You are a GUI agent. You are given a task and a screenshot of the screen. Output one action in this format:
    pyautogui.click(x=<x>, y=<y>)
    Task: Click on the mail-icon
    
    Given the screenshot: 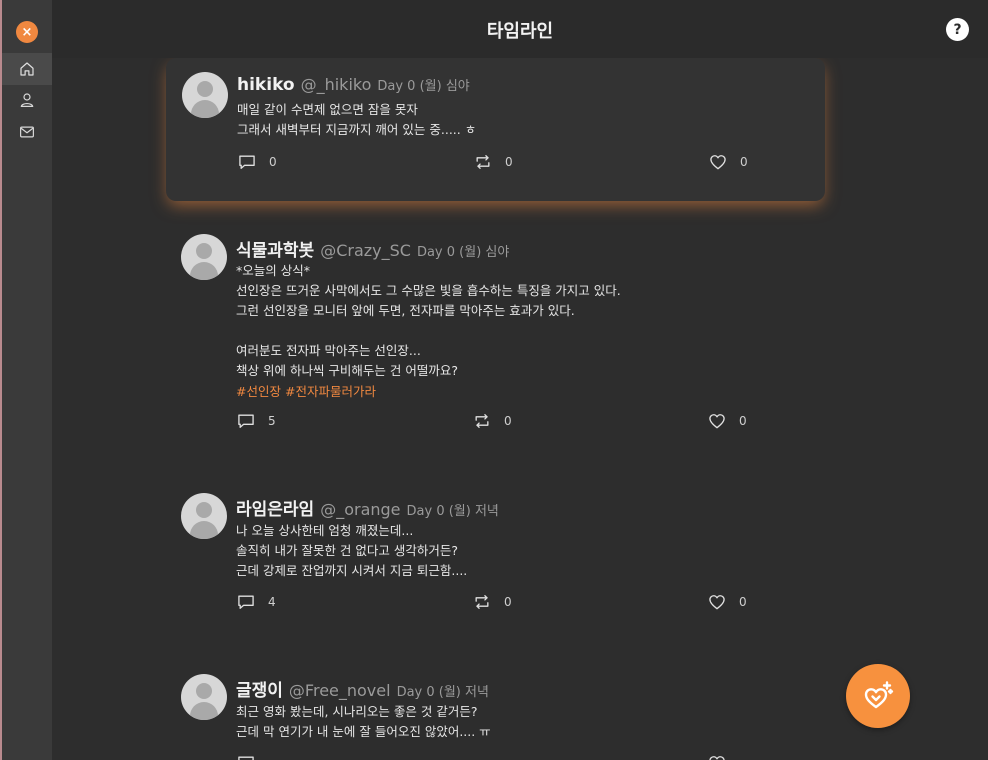 What is the action you would take?
    pyautogui.click(x=27, y=132)
    